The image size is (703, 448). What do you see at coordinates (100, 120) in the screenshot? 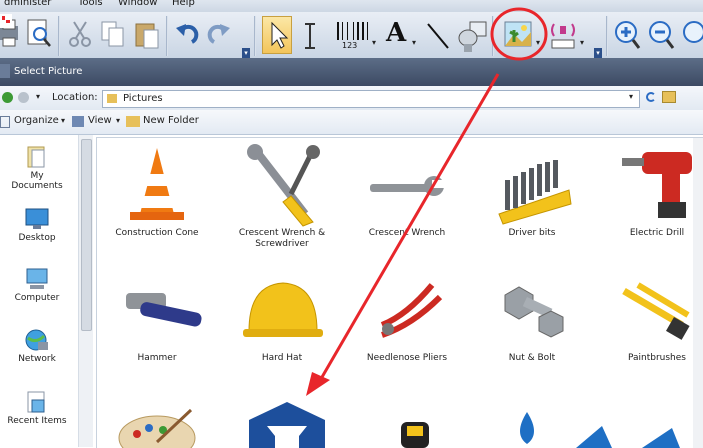
I see `view-button: View` at bounding box center [100, 120].